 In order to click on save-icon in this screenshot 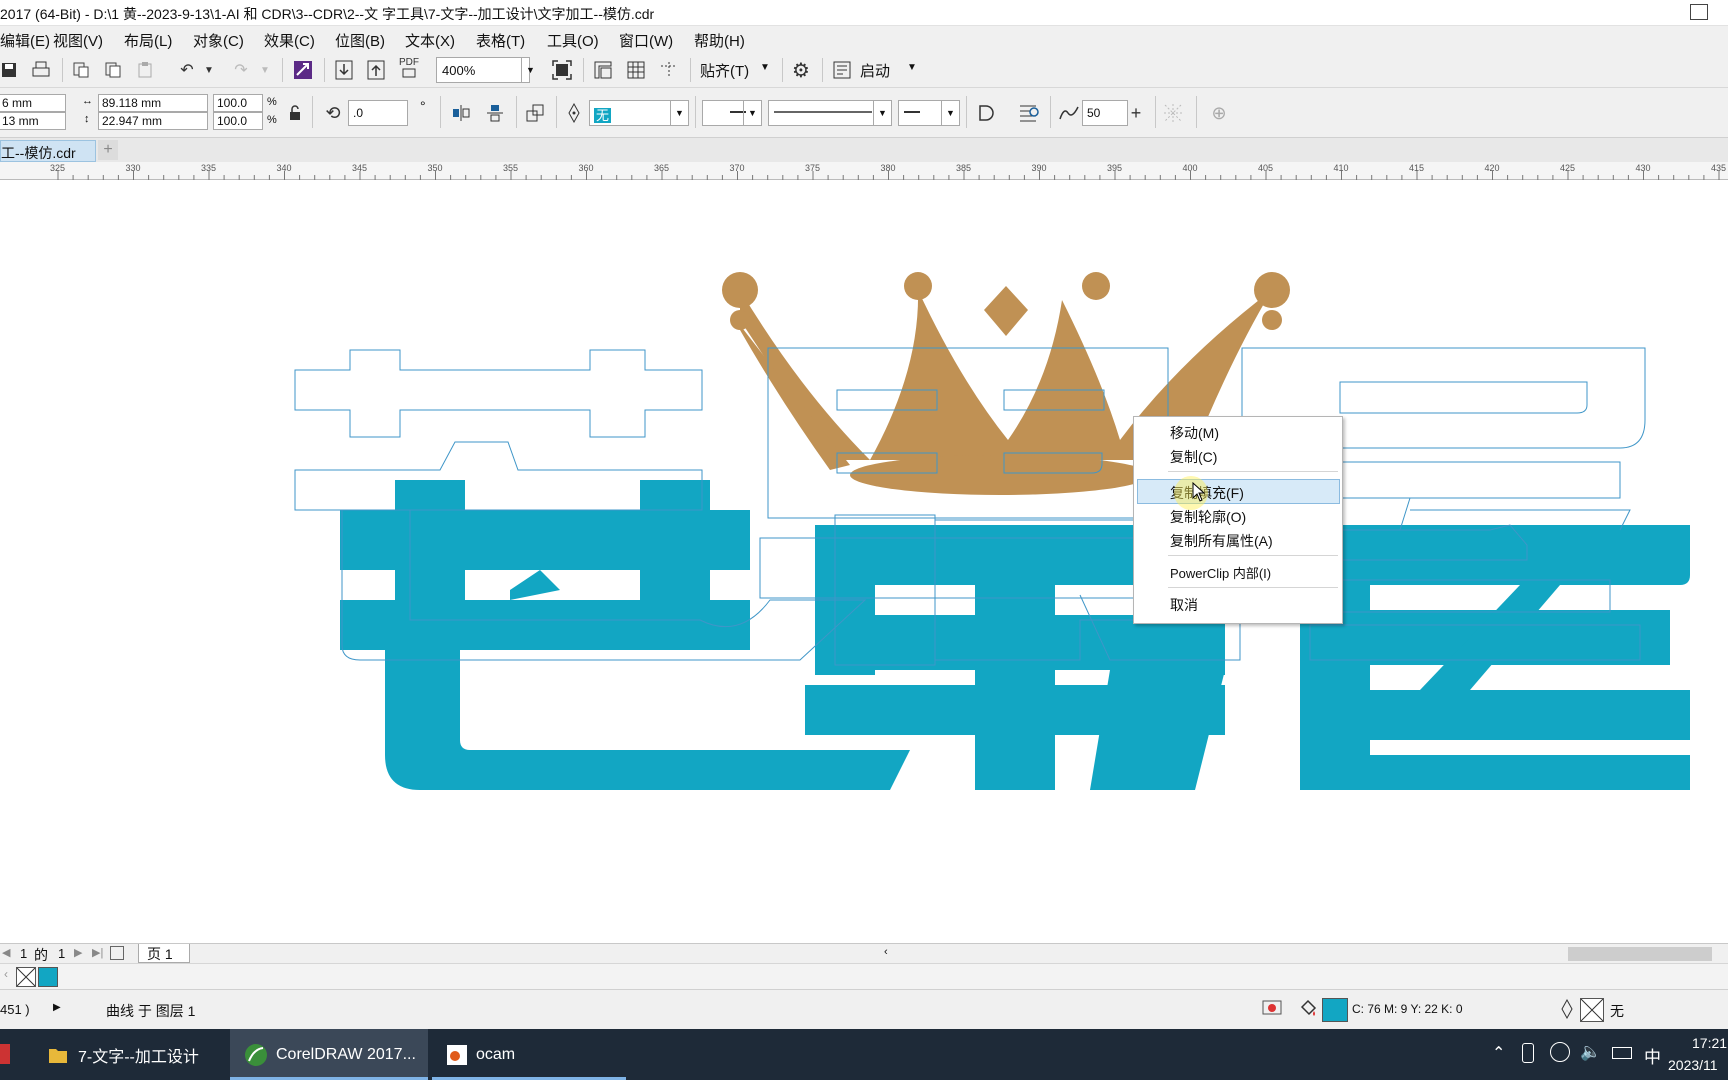, I will do `click(11, 70)`.